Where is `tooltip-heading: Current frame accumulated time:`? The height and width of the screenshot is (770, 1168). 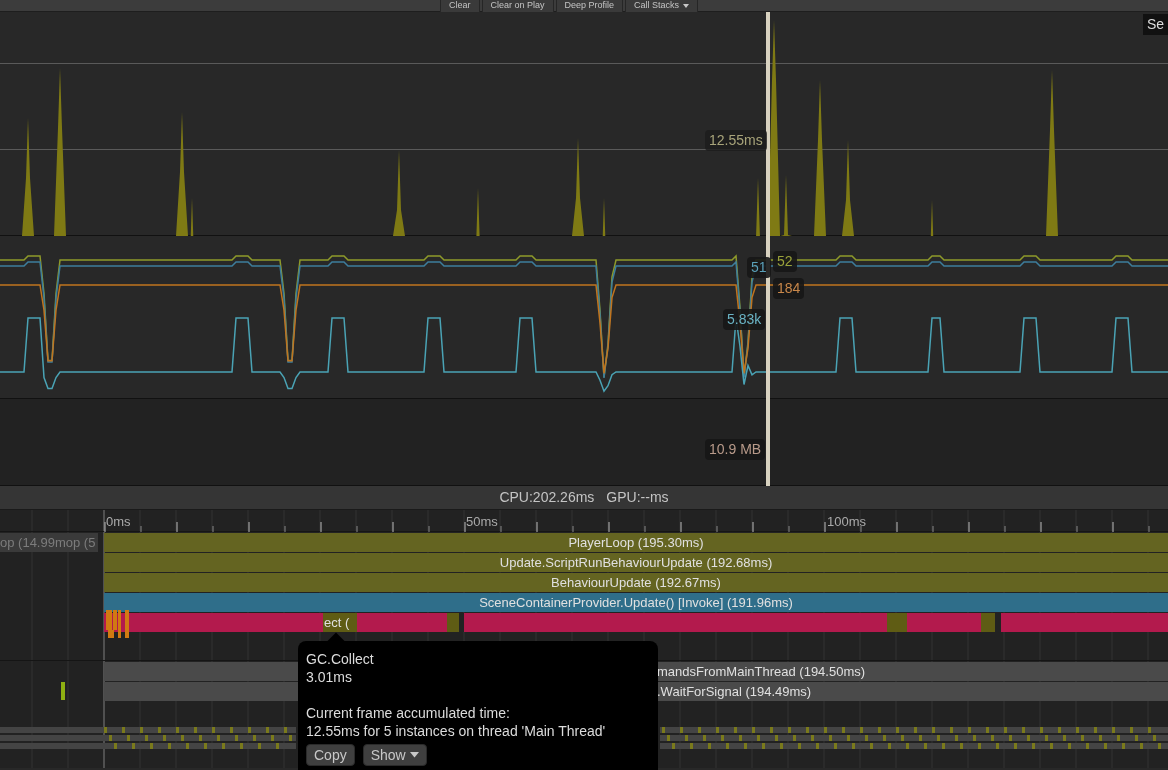
tooltip-heading: Current frame accumulated time: is located at coordinates (408, 713).